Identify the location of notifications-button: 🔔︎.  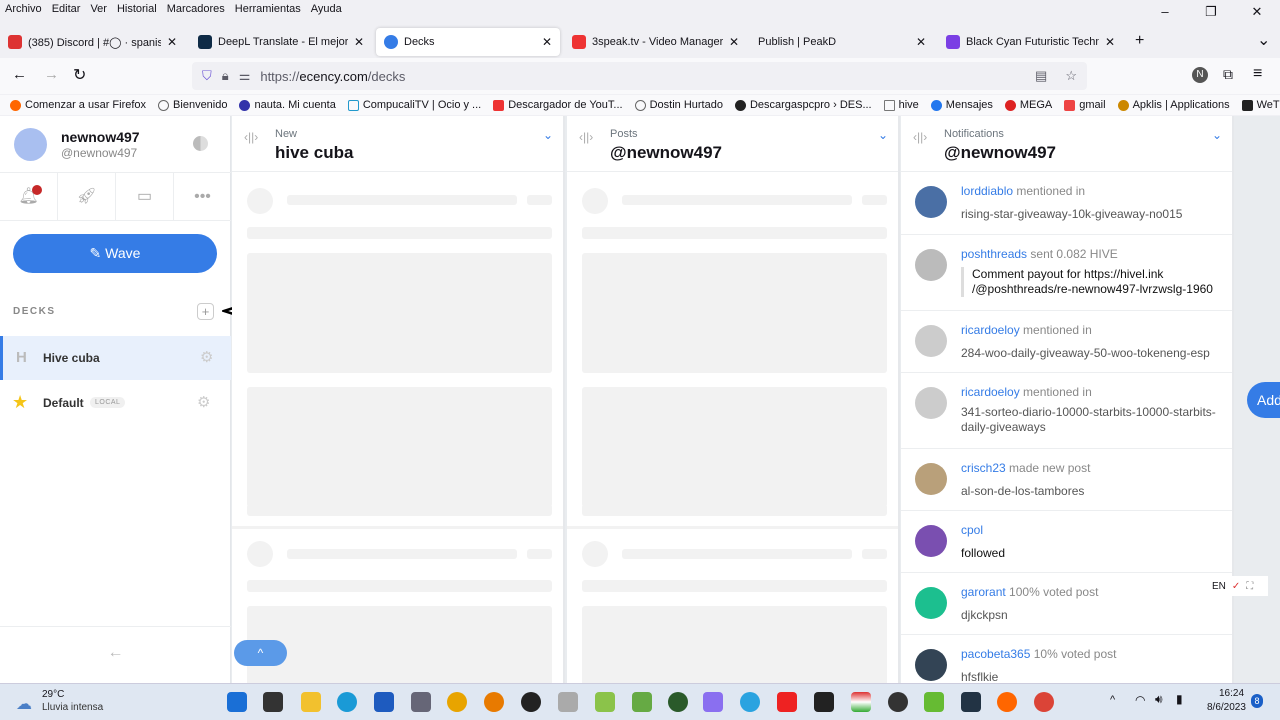
(29, 196).